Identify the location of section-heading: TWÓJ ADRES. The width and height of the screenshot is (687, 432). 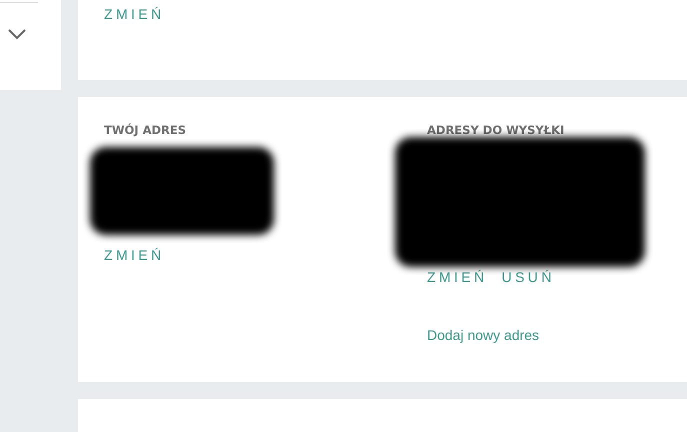
(146, 130).